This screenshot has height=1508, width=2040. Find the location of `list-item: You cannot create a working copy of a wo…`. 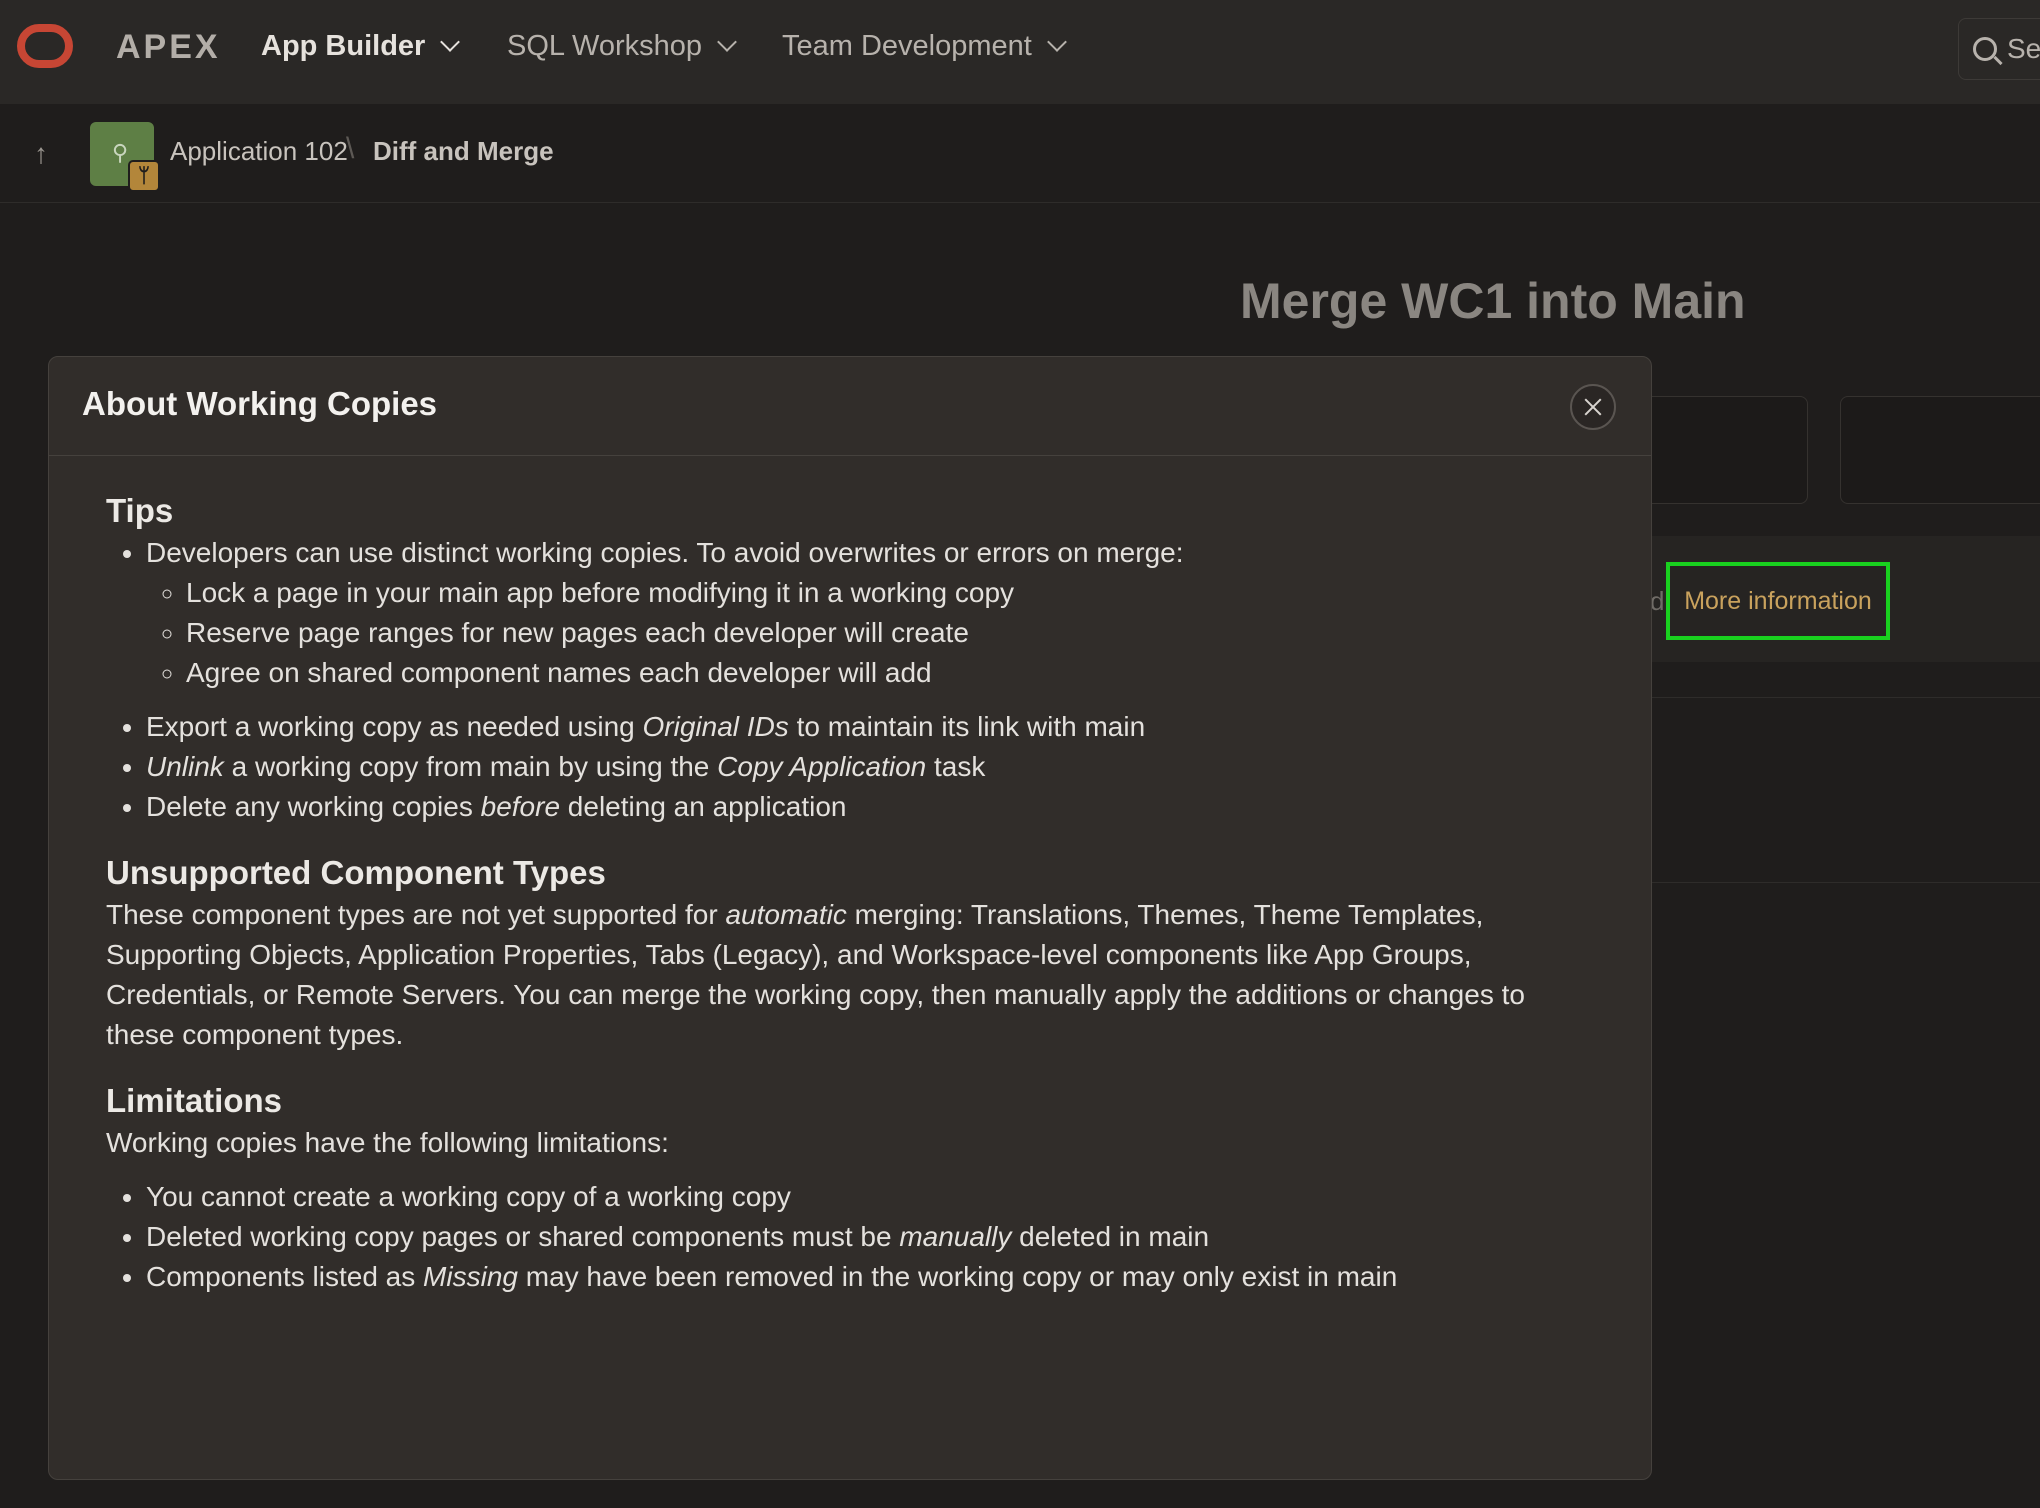

list-item: You cannot create a working copy of a wo… is located at coordinates (866, 1197).